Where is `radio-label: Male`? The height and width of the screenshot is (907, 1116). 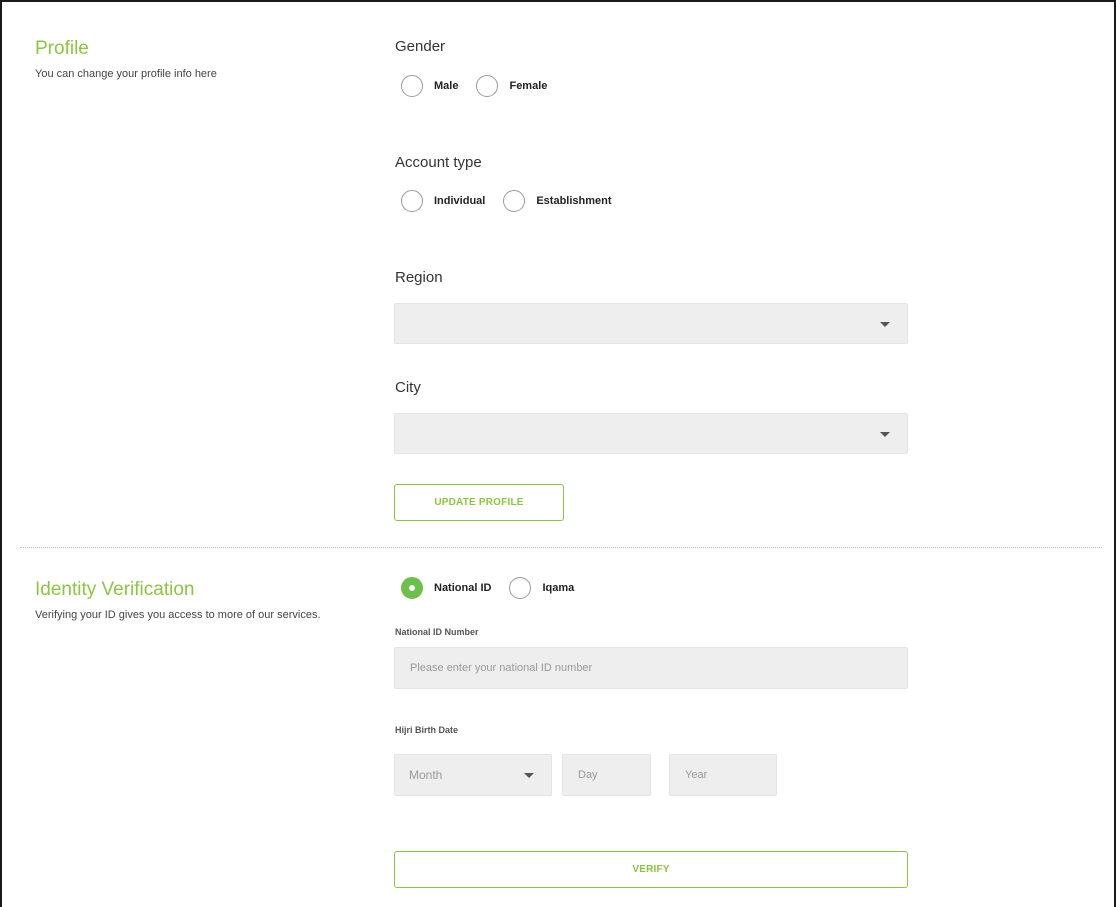
radio-label: Male is located at coordinates (446, 86).